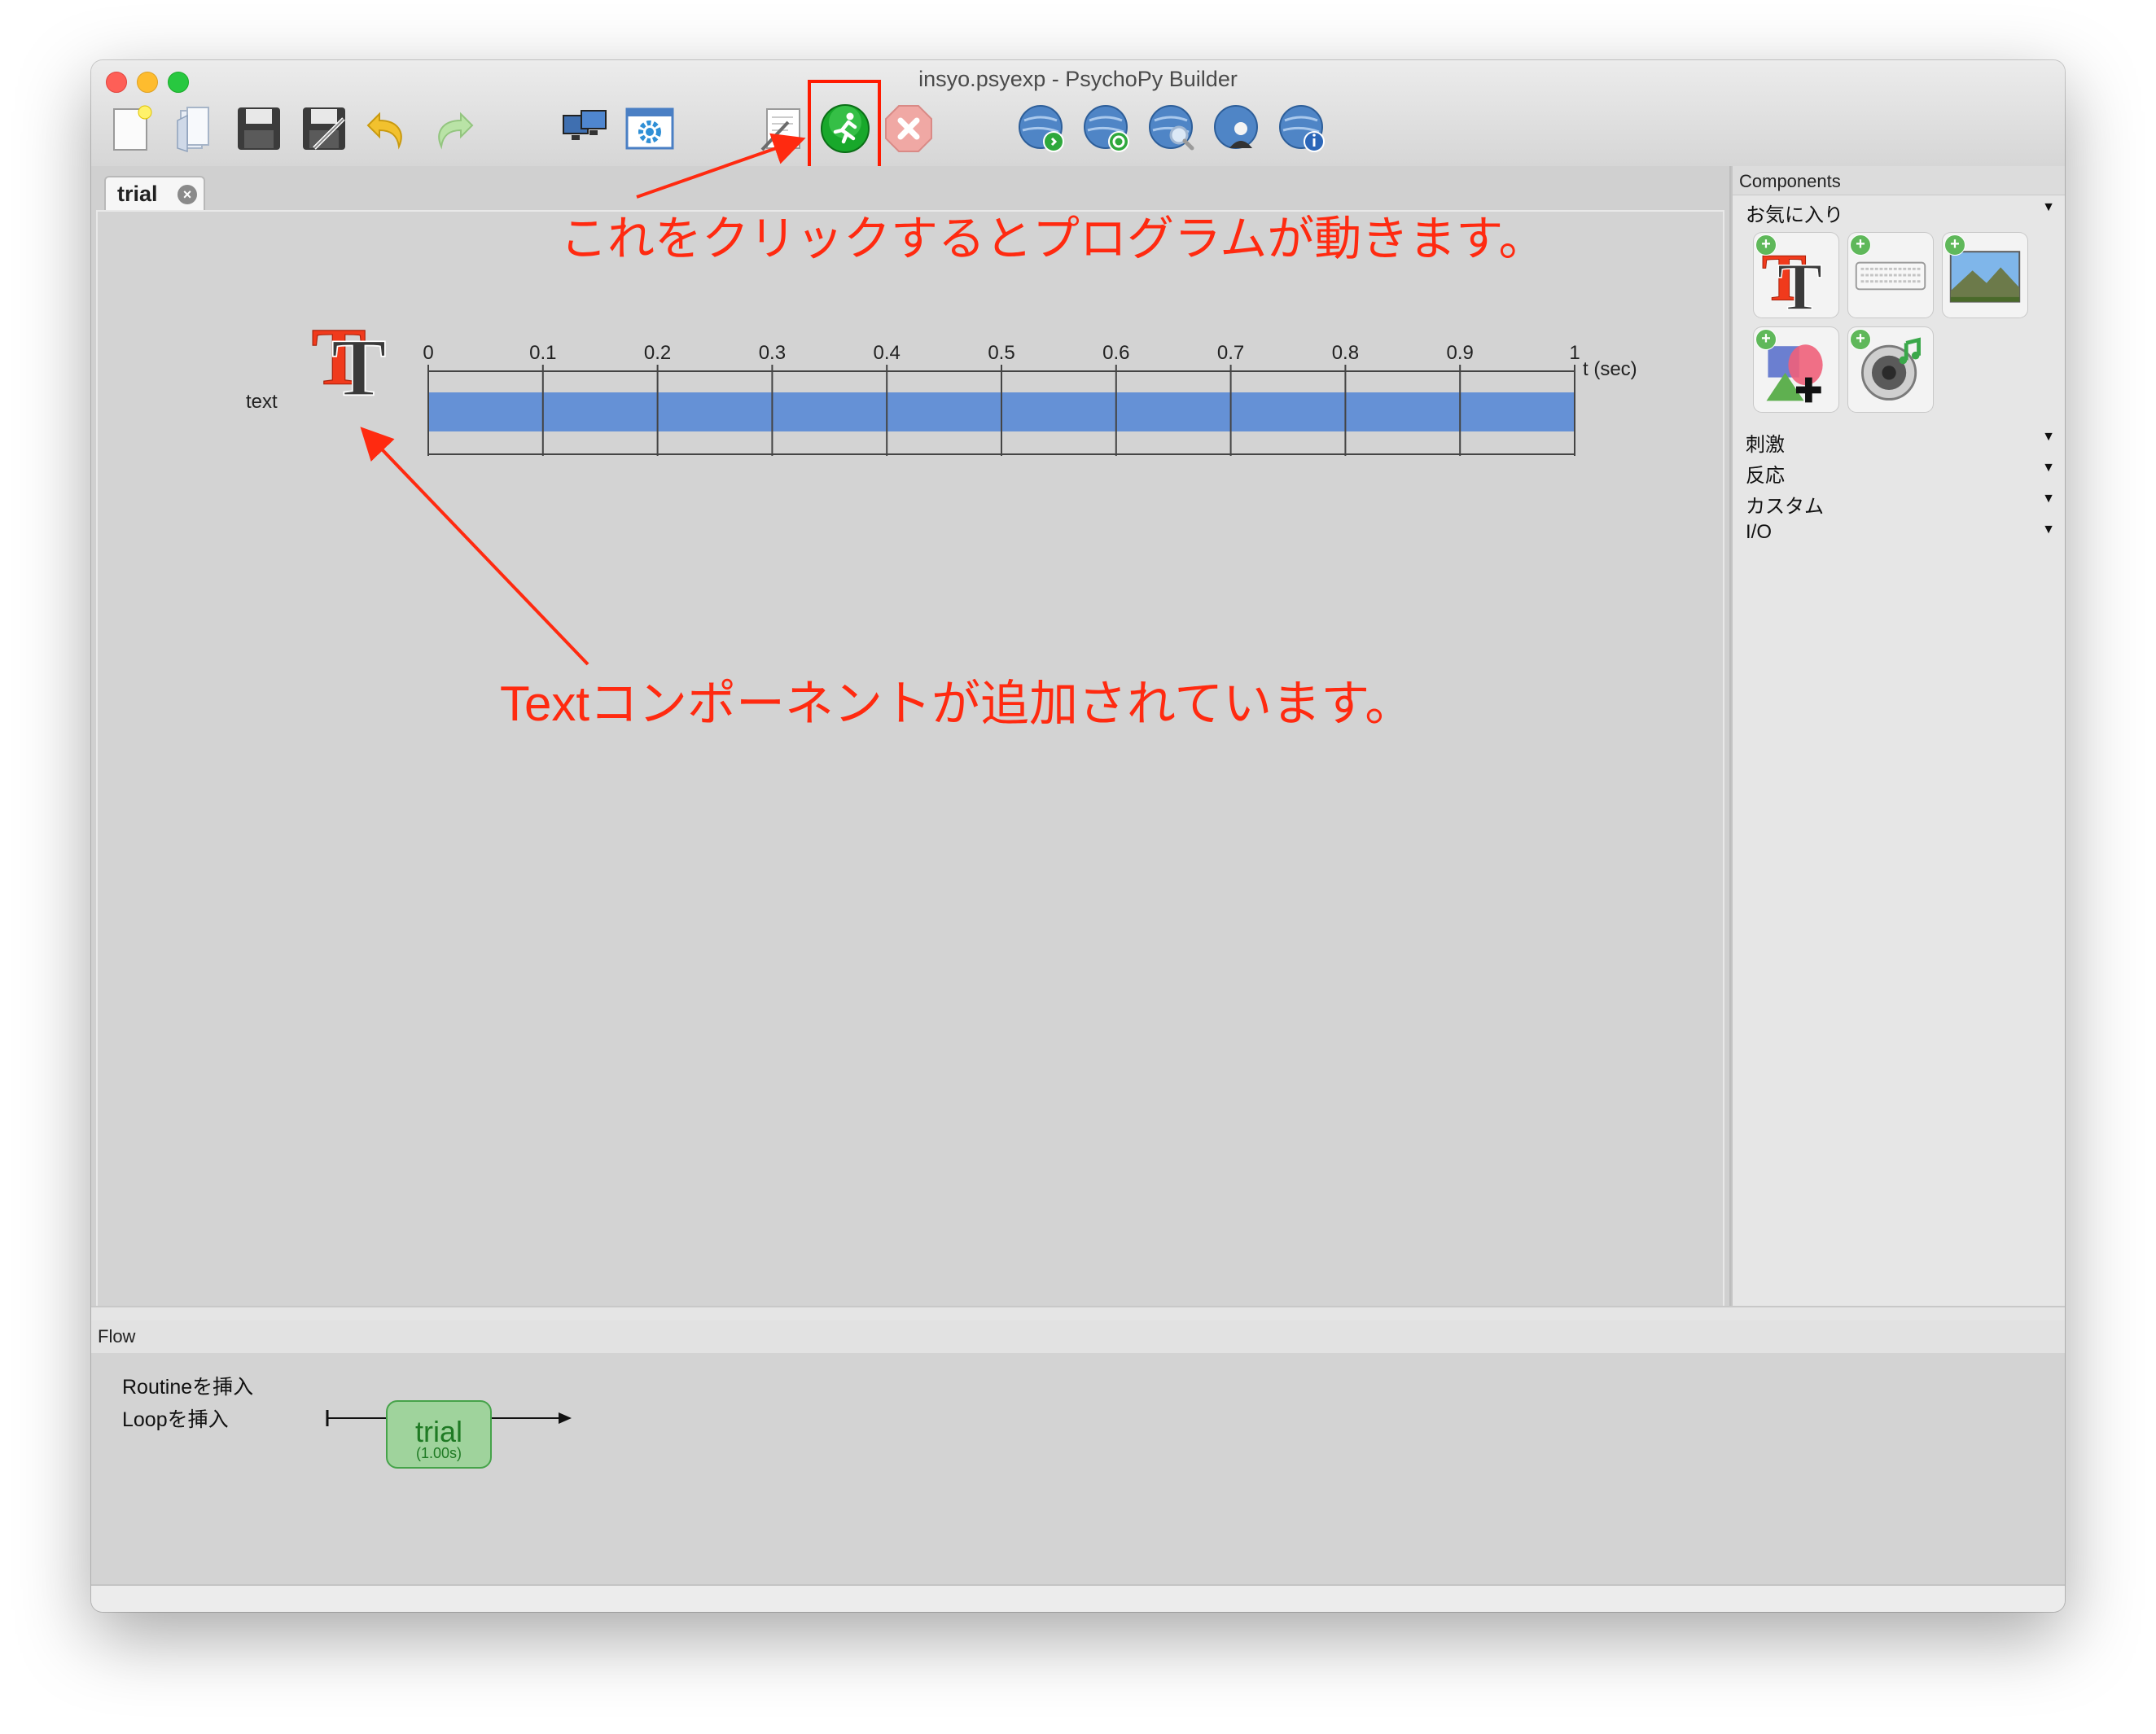 Image resolution: width=2156 pixels, height=1734 pixels. Describe the element at coordinates (1891, 369) in the screenshot. I see `add-sound-component-button: +` at that location.